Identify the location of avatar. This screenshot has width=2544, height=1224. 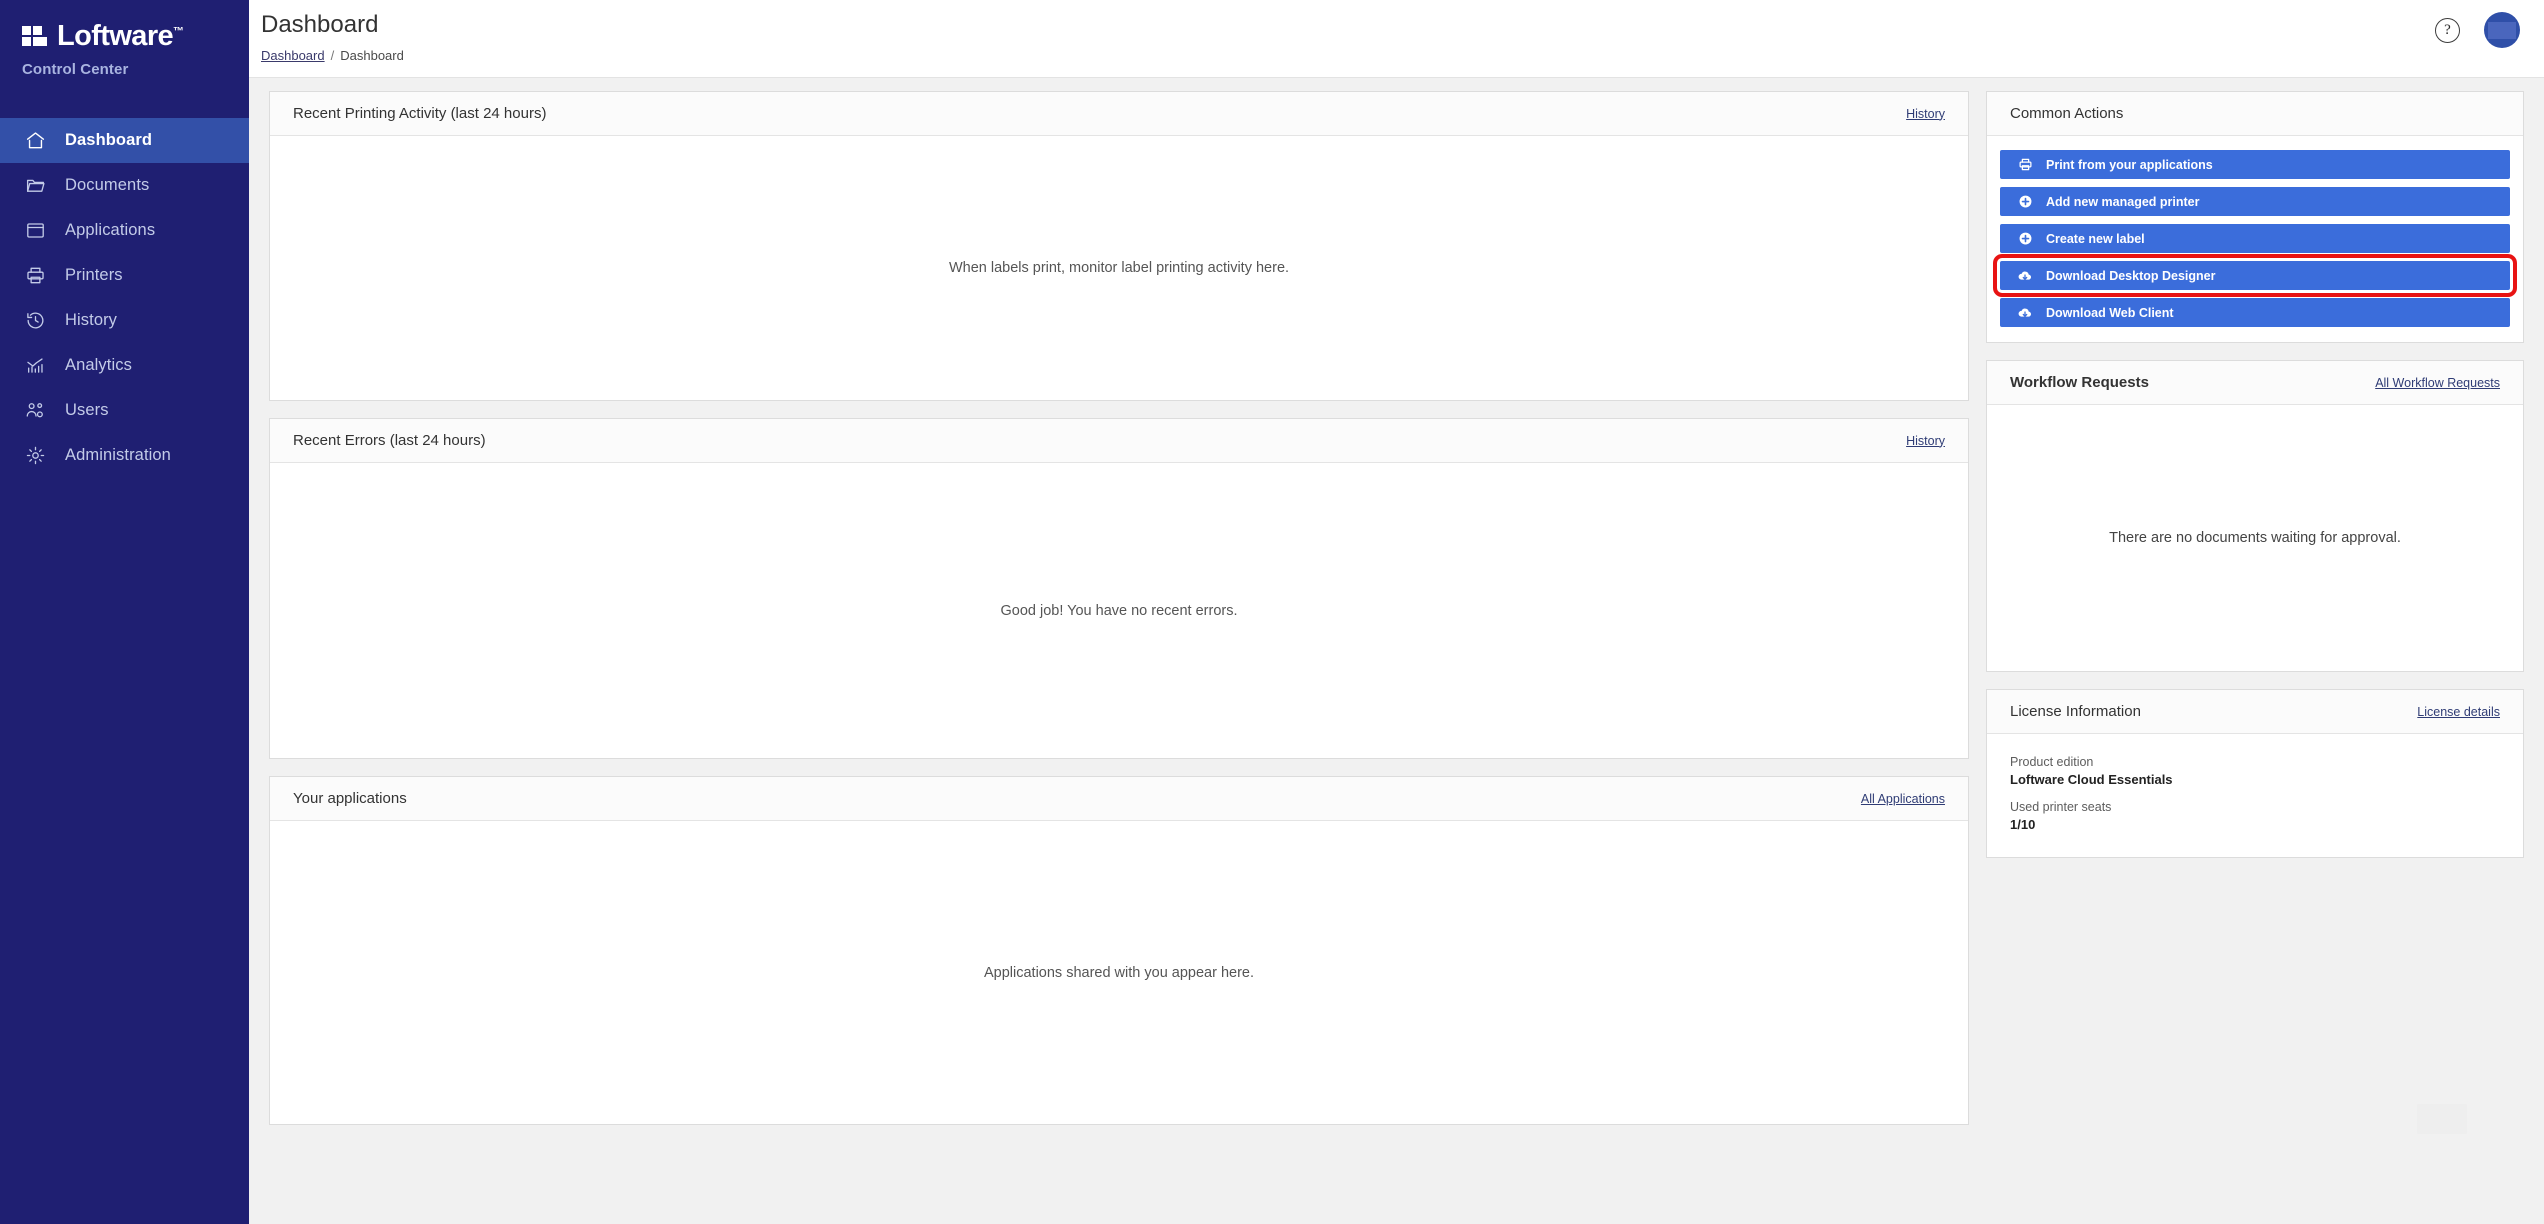
(2502, 30).